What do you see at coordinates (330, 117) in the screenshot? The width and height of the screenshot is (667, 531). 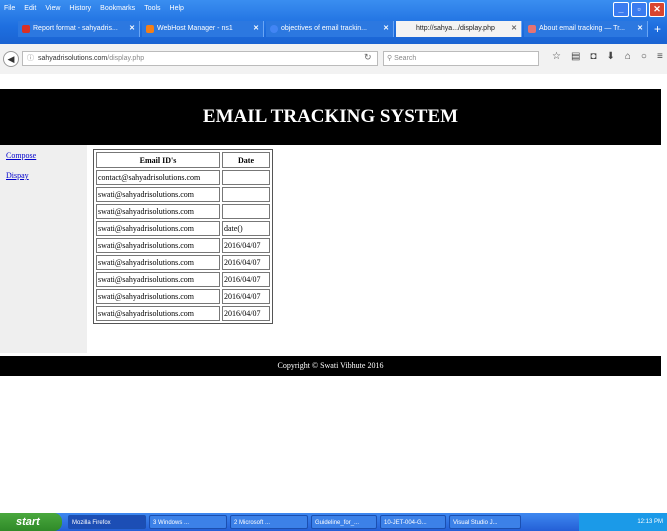 I see `page-title: EMAIL TRACKING SYSTEM` at bounding box center [330, 117].